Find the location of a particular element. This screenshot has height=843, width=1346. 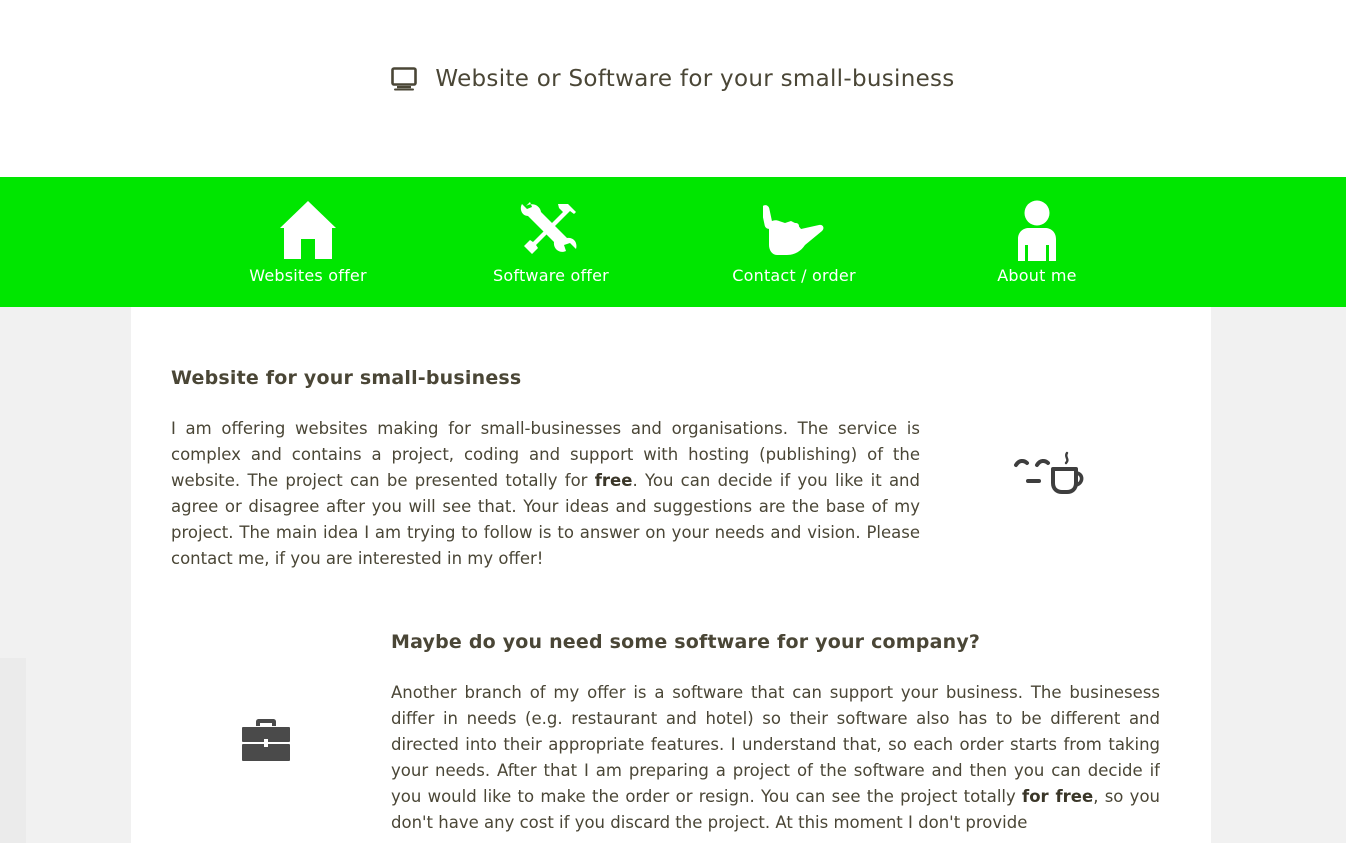

briefcase-icon is located at coordinates (266, 740).